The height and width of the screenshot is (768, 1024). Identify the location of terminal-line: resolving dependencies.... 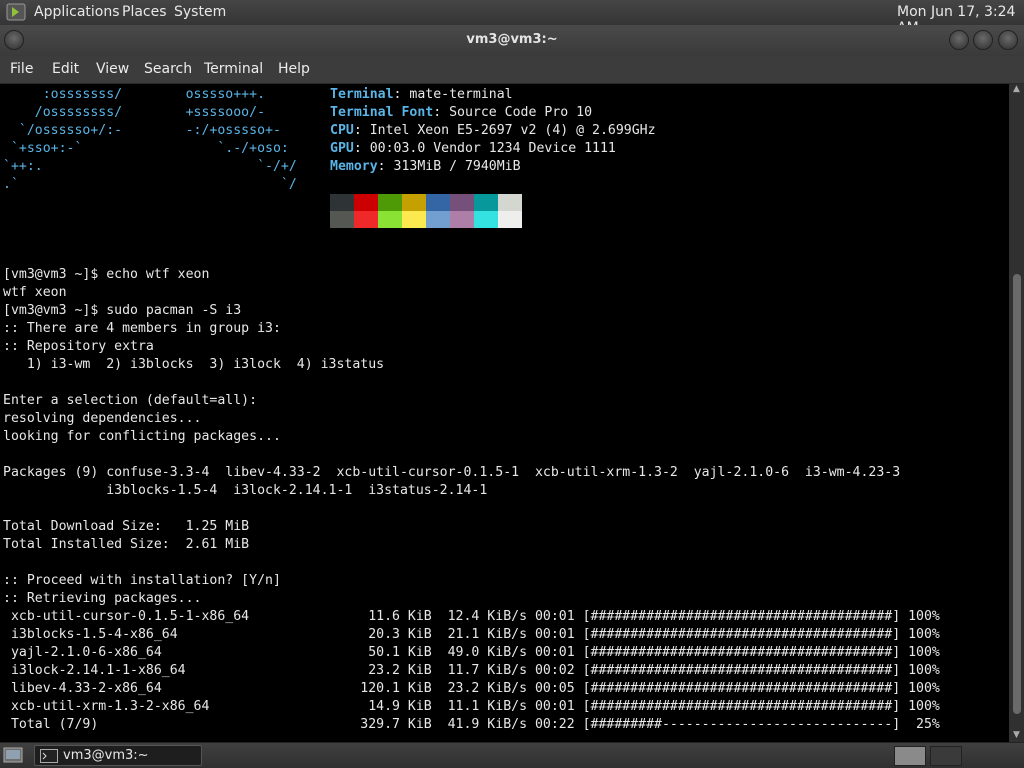
(102, 418).